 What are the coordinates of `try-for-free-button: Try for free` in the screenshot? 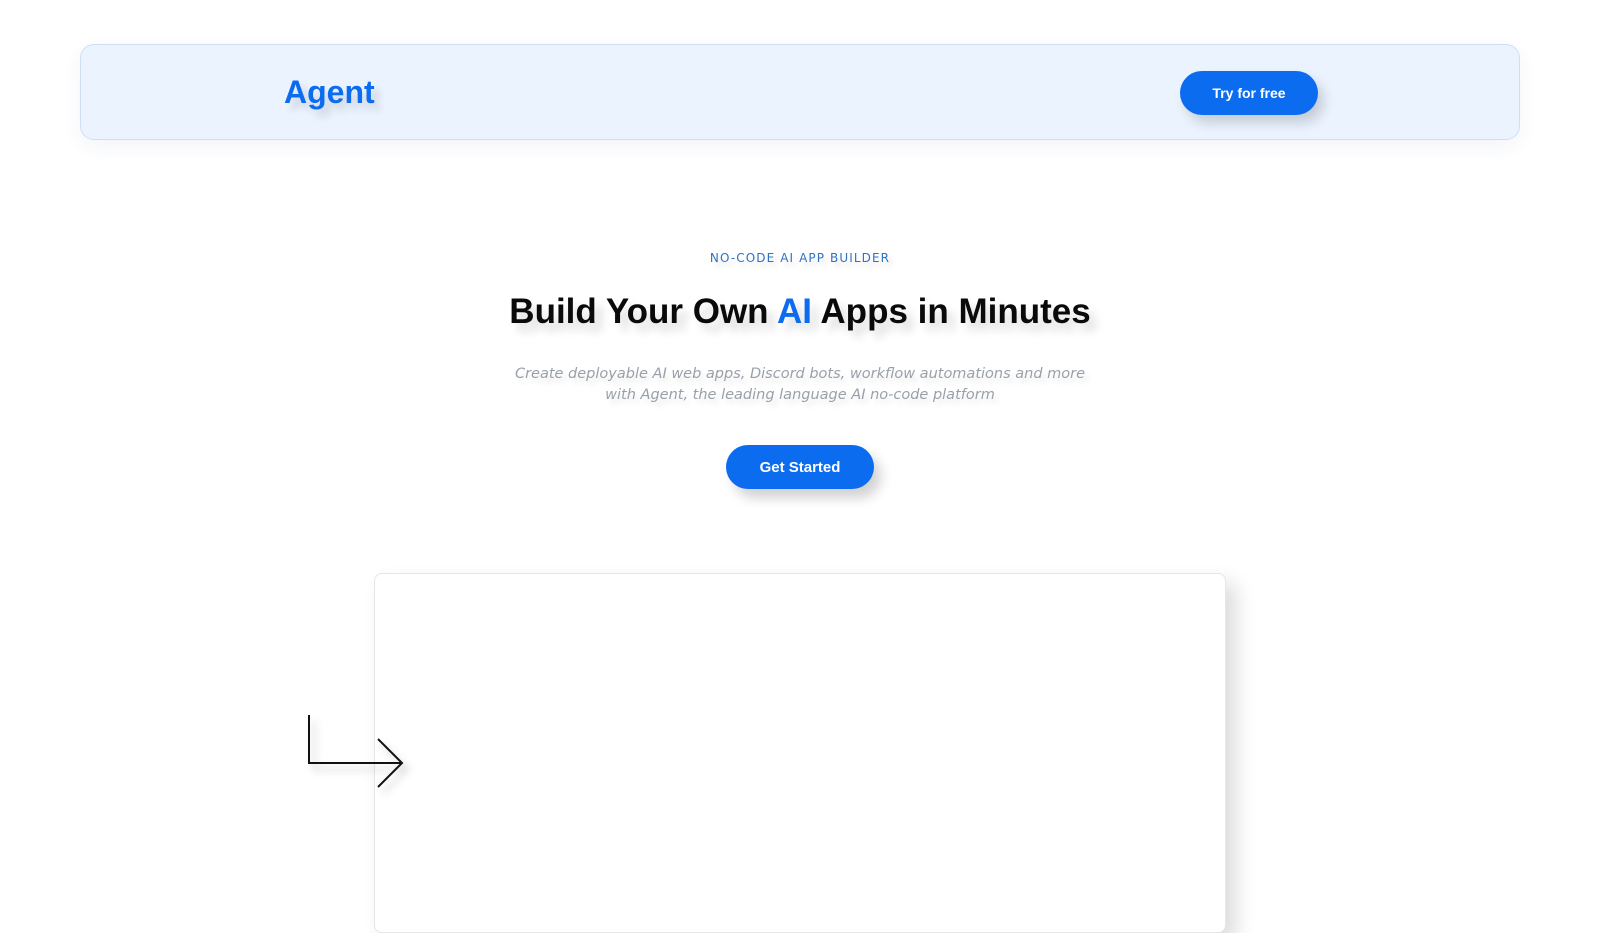 It's located at (1249, 93).